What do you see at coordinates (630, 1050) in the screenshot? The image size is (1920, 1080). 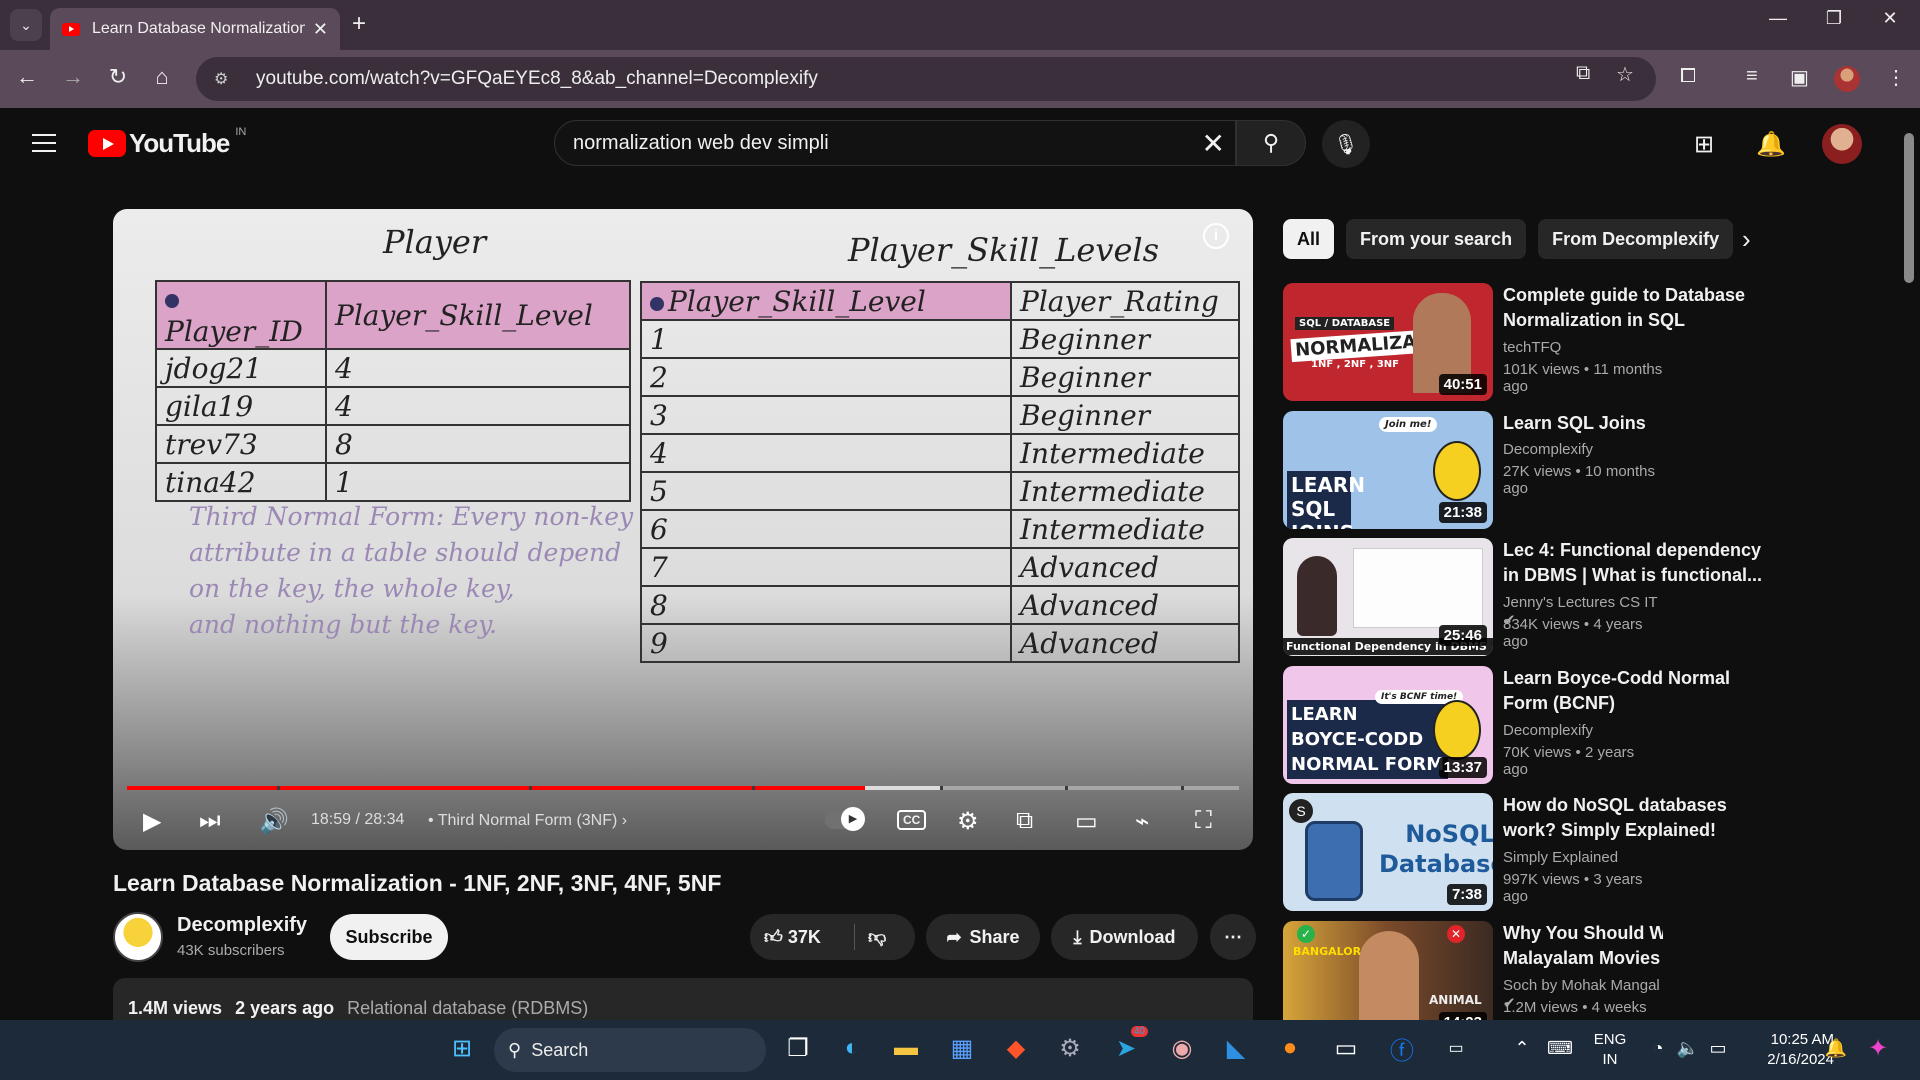 I see `taskbar-search: ⚲ Search` at bounding box center [630, 1050].